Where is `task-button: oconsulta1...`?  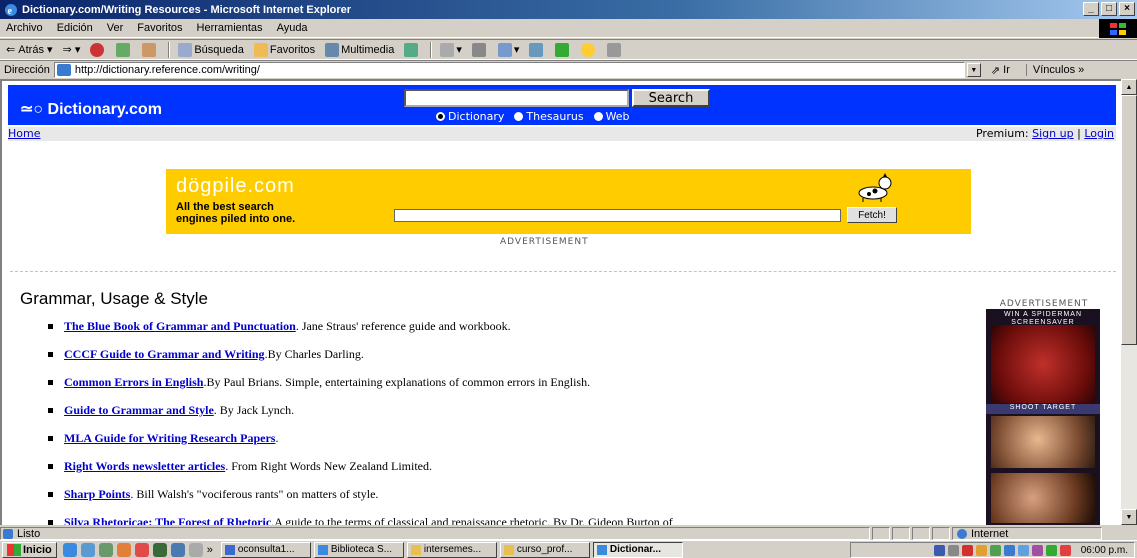
task-button: oconsulta1... is located at coordinates (265, 549).